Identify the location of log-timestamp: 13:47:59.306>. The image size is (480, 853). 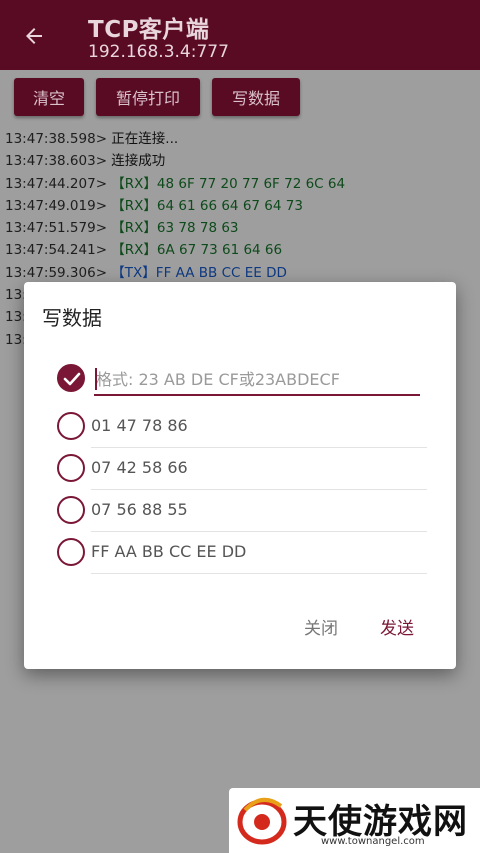
(56, 272).